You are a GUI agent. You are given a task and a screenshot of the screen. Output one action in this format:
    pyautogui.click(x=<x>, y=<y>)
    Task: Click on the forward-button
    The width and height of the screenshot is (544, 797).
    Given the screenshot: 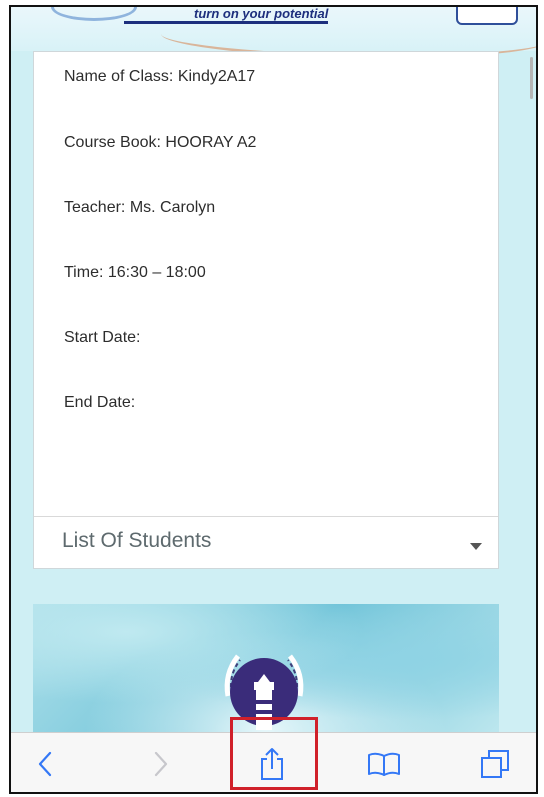 What is the action you would take?
    pyautogui.click(x=161, y=762)
    